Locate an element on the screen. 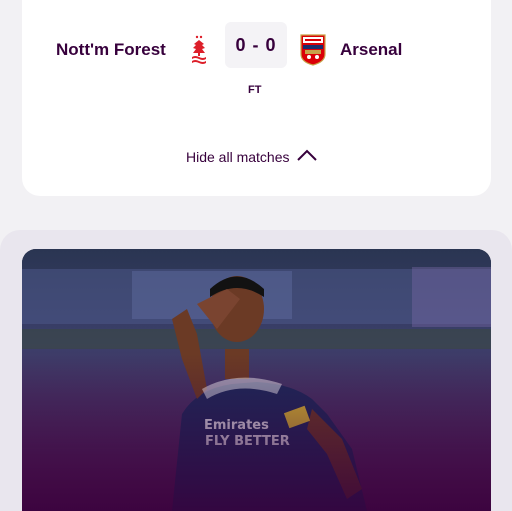 The height and width of the screenshot is (511, 512). score-box: 0 - 0 is located at coordinates (256, 45).